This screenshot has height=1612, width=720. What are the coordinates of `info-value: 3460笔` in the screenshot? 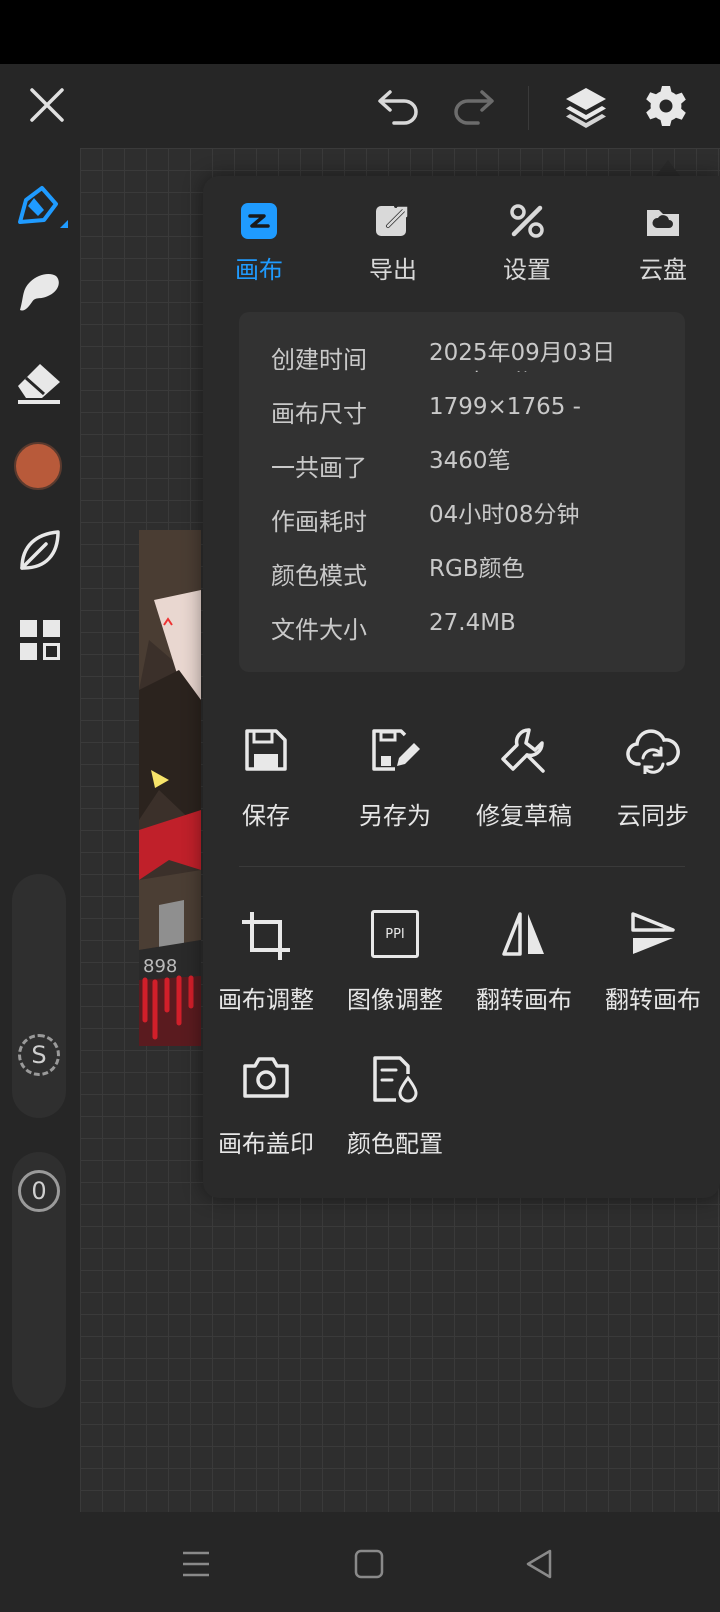 It's located at (470, 461).